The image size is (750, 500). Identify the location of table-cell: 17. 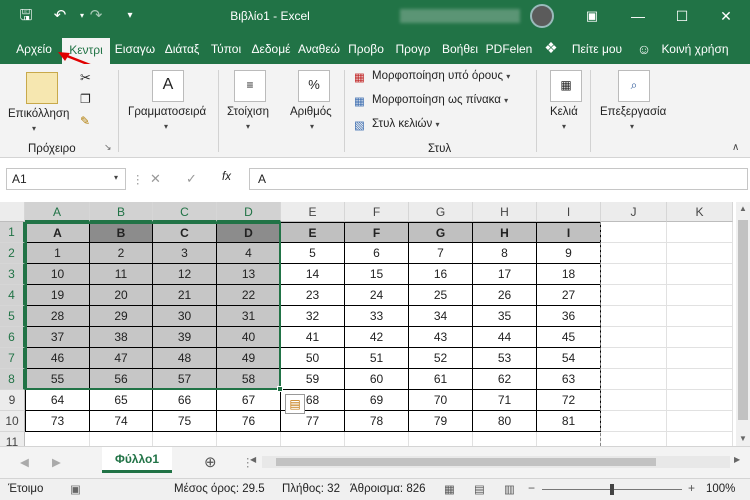
(505, 274).